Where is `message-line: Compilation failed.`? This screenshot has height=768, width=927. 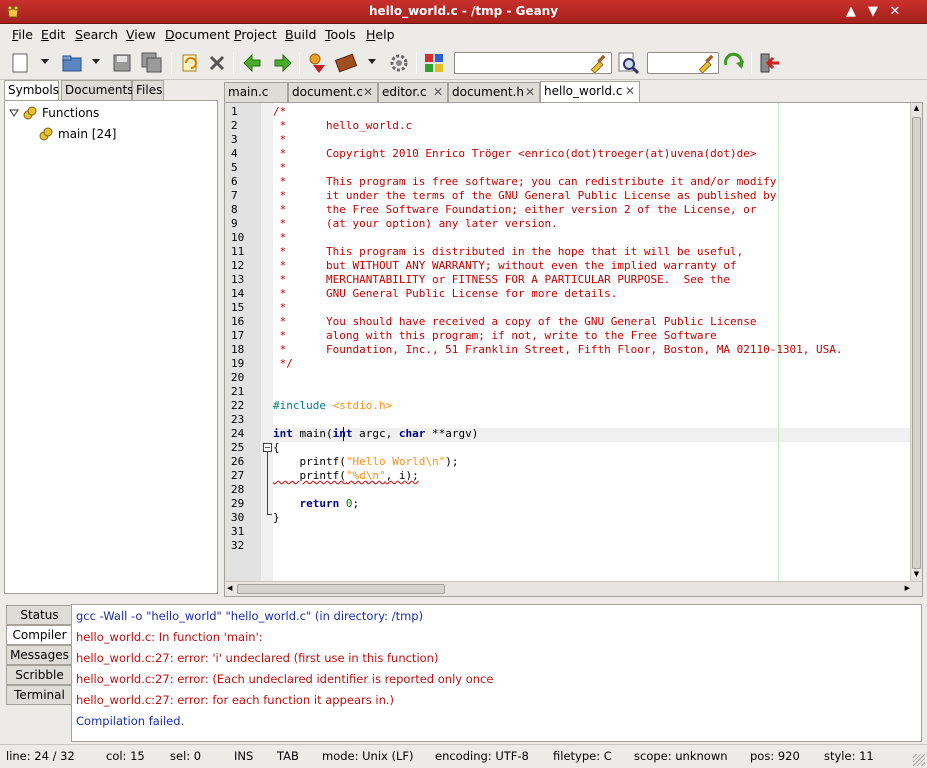 message-line: Compilation failed. is located at coordinates (130, 721).